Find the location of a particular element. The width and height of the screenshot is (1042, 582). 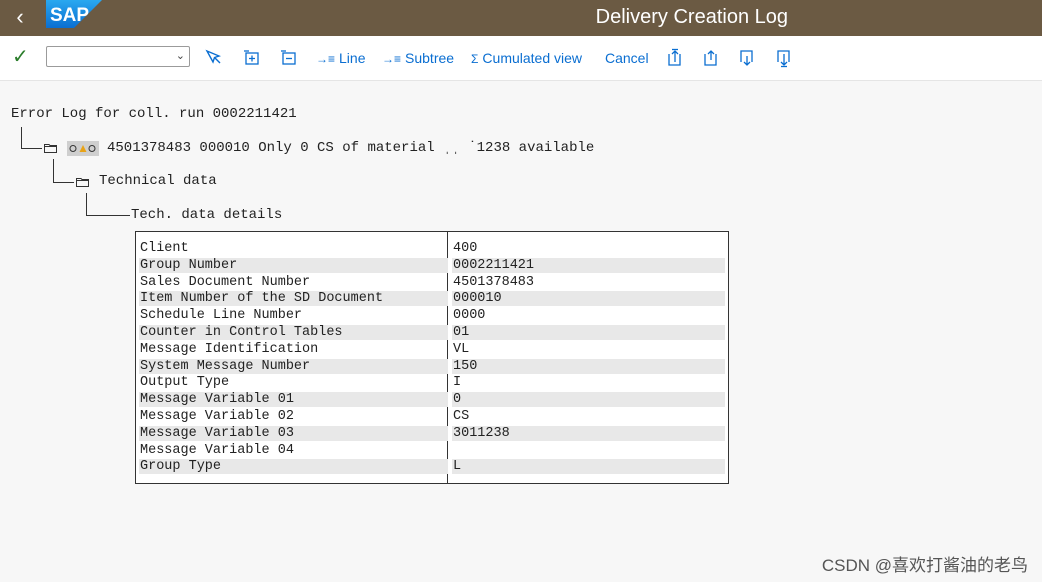

table-row: System Message Number 150 is located at coordinates (432, 367).